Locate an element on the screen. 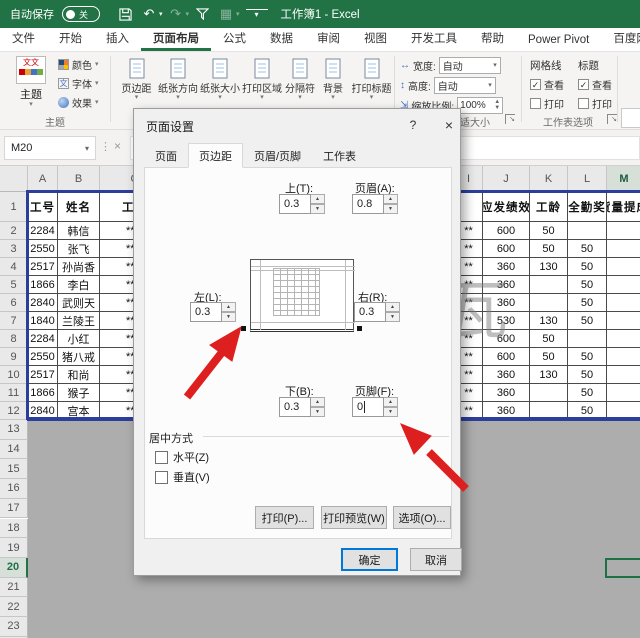 This screenshot has width=640, height=638. cell-b6: 武则天 is located at coordinates (79, 303).